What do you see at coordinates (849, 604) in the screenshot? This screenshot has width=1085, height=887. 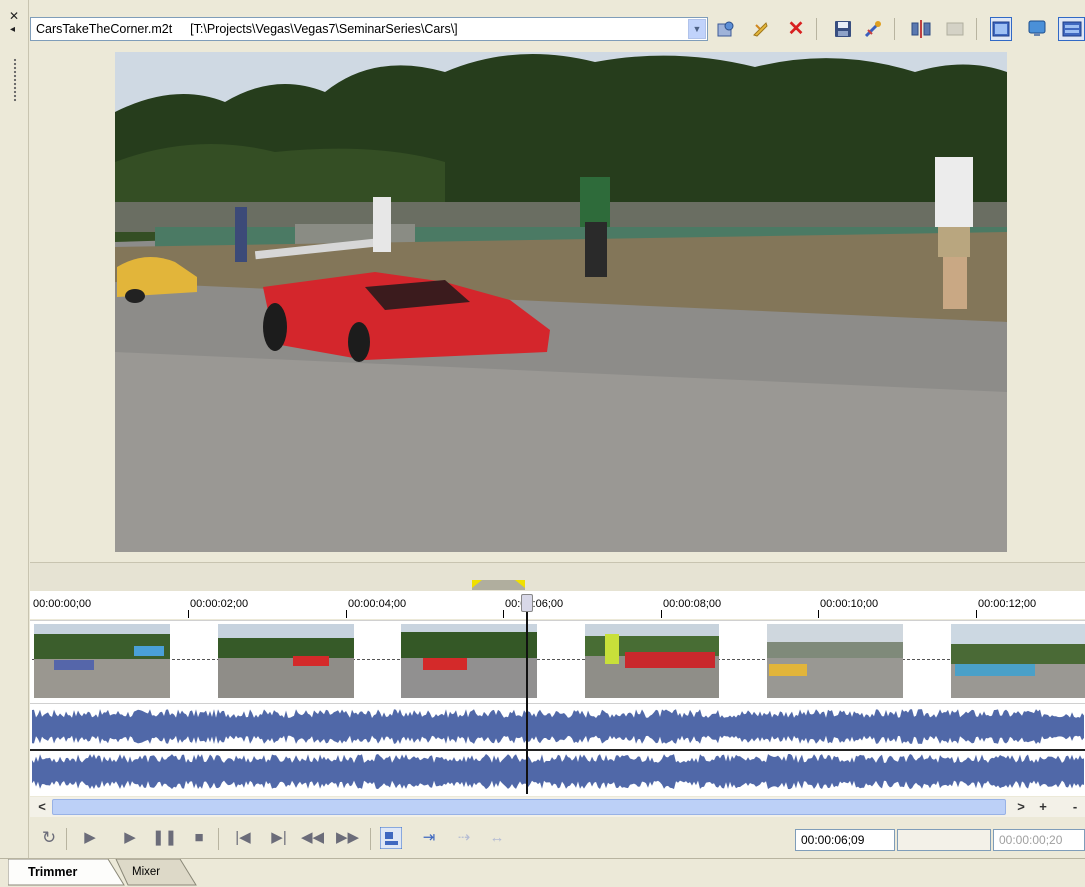 I see `ruler-label: 00:00:10;00` at bounding box center [849, 604].